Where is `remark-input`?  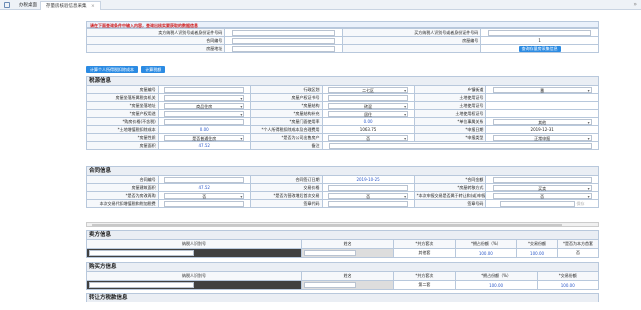
remark-input is located at coordinates (460, 145).